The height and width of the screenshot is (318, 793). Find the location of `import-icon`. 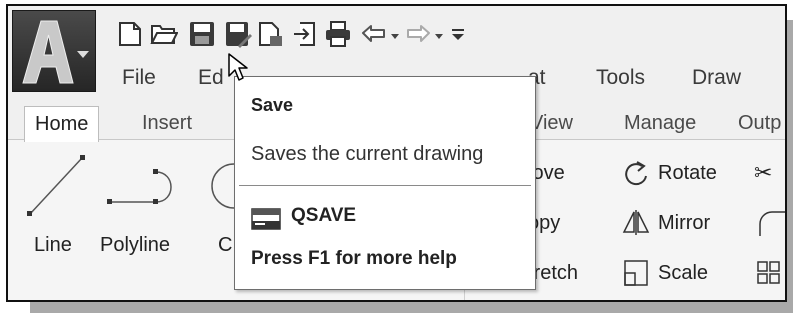

import-icon is located at coordinates (306, 34).